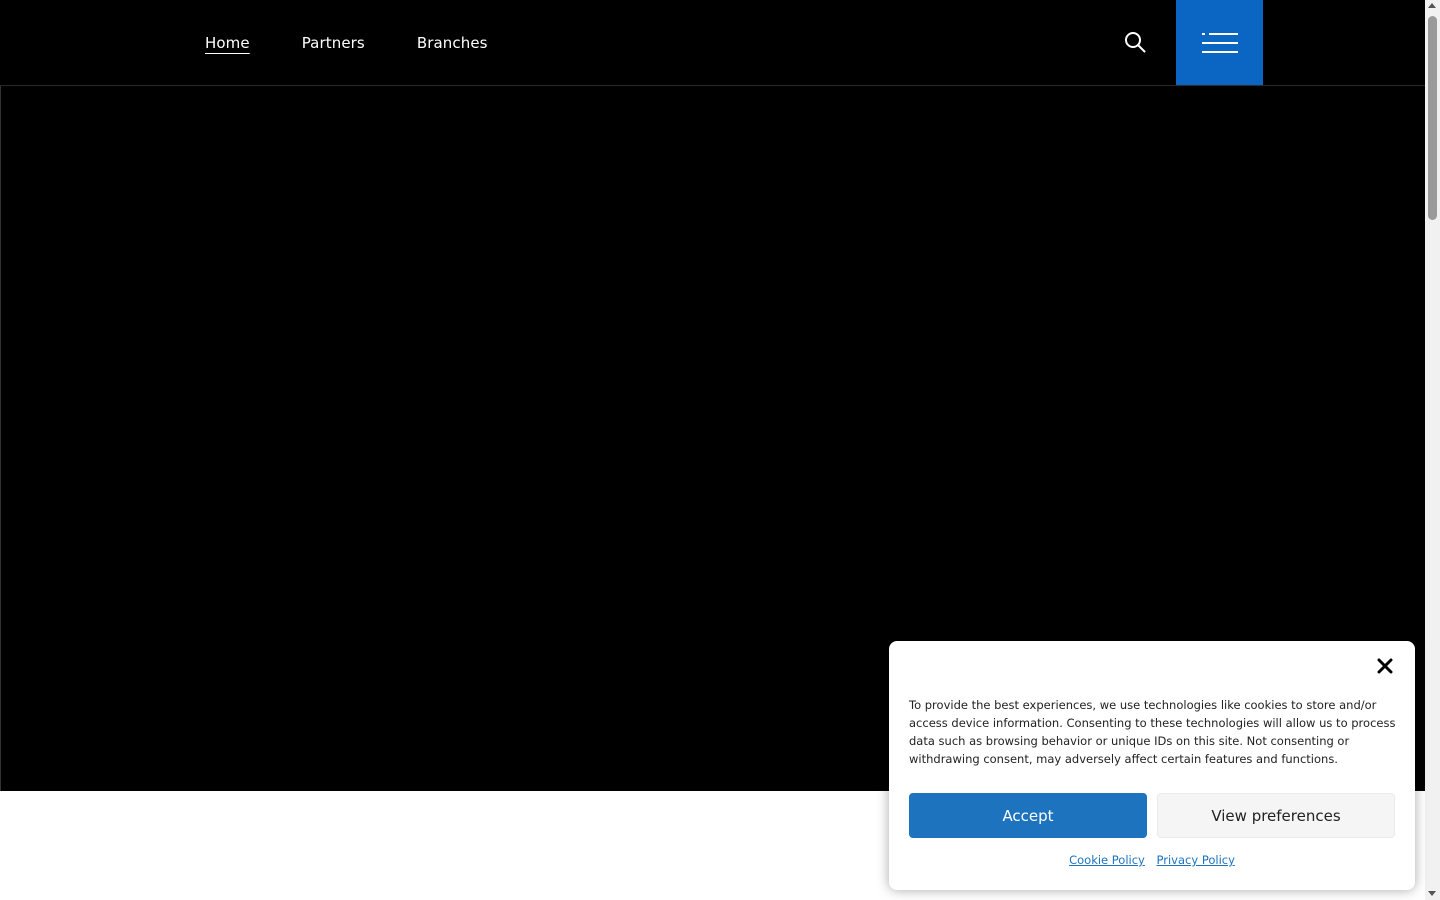 The height and width of the screenshot is (900, 1440). I want to click on nav-link-branches: Branches, so click(452, 43).